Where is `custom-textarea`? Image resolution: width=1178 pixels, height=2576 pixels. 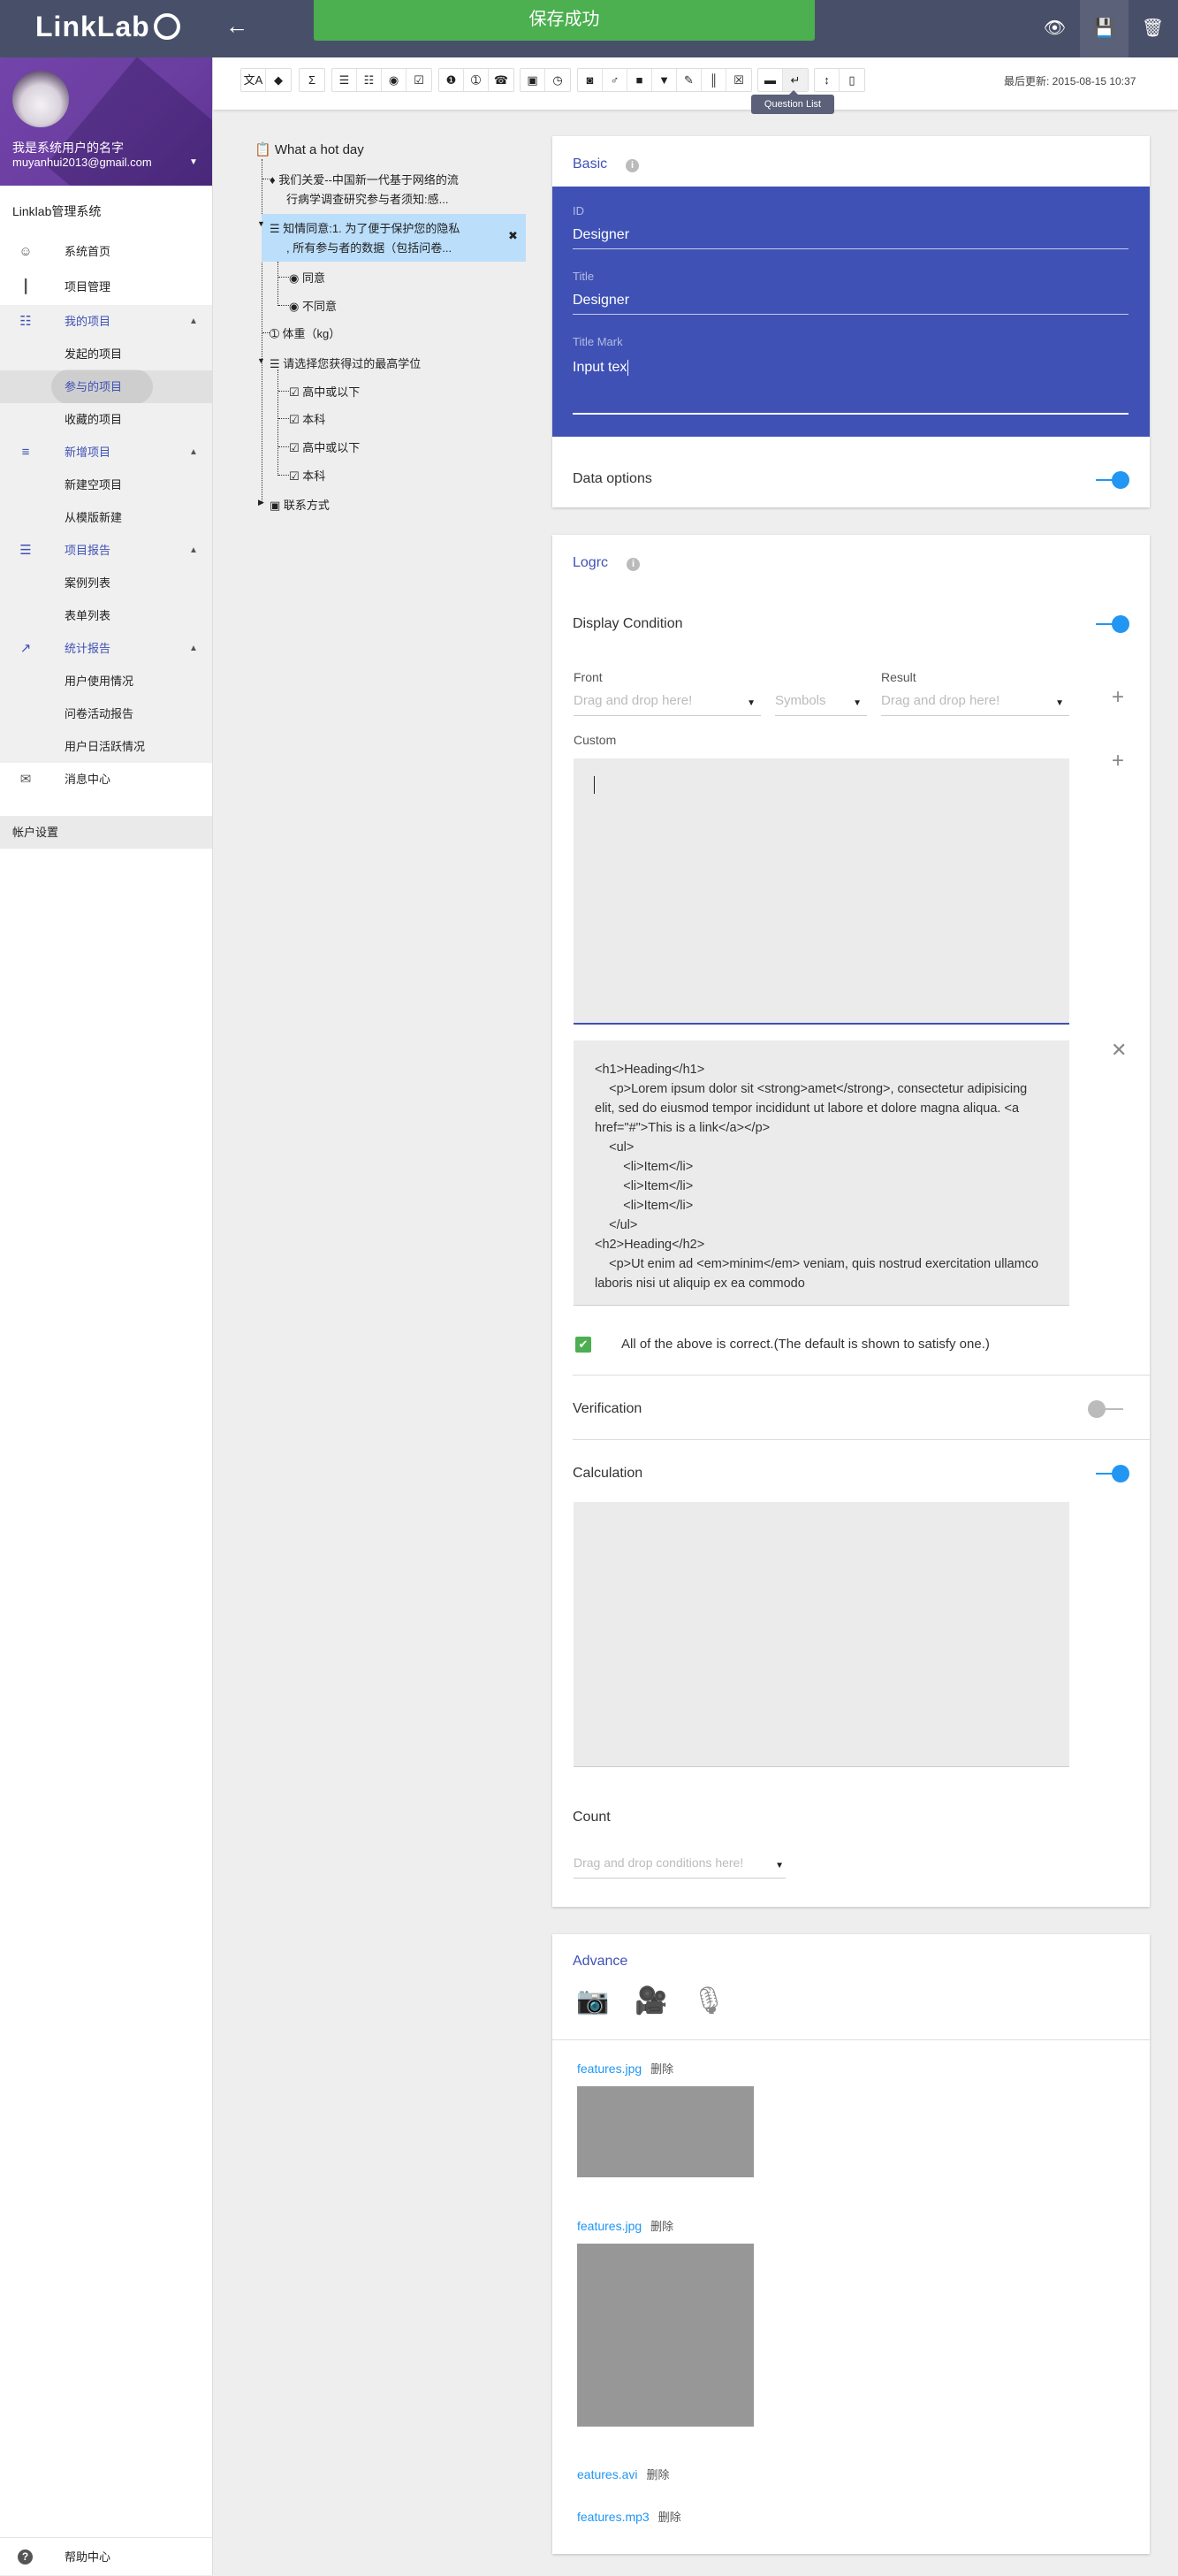 custom-textarea is located at coordinates (821, 891).